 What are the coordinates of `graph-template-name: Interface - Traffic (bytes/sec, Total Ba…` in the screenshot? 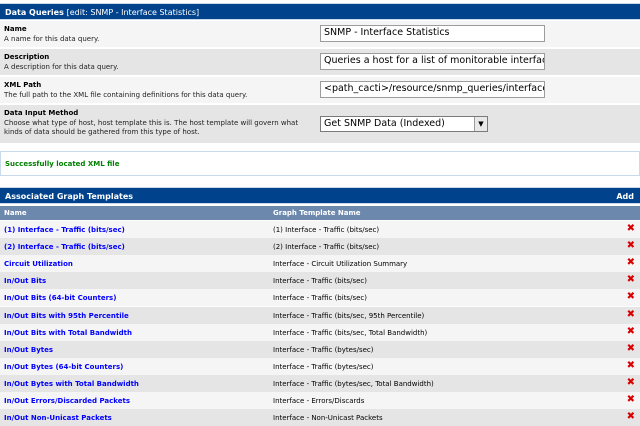 It's located at (353, 383).